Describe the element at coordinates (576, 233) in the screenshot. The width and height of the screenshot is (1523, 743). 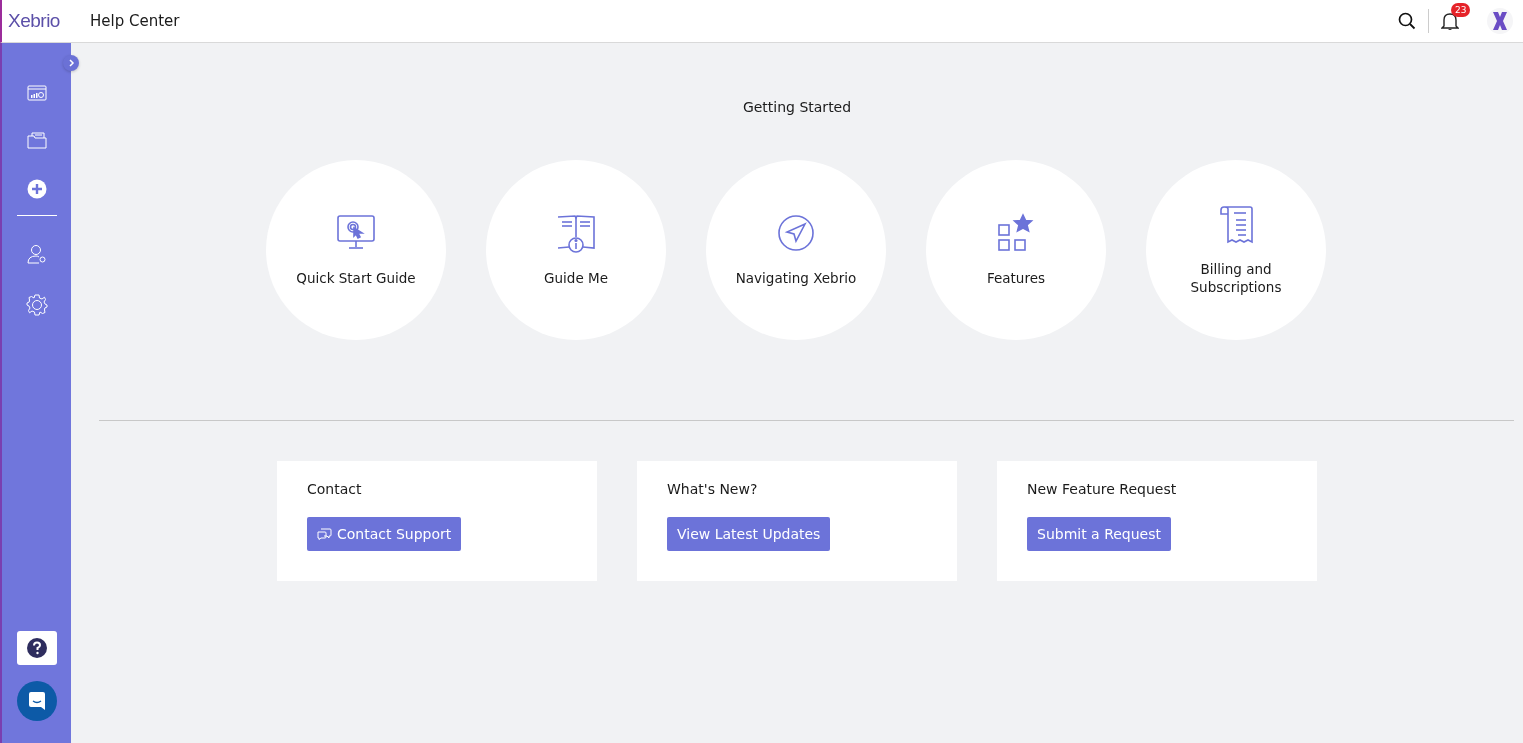
I see `book-info-icon` at that location.